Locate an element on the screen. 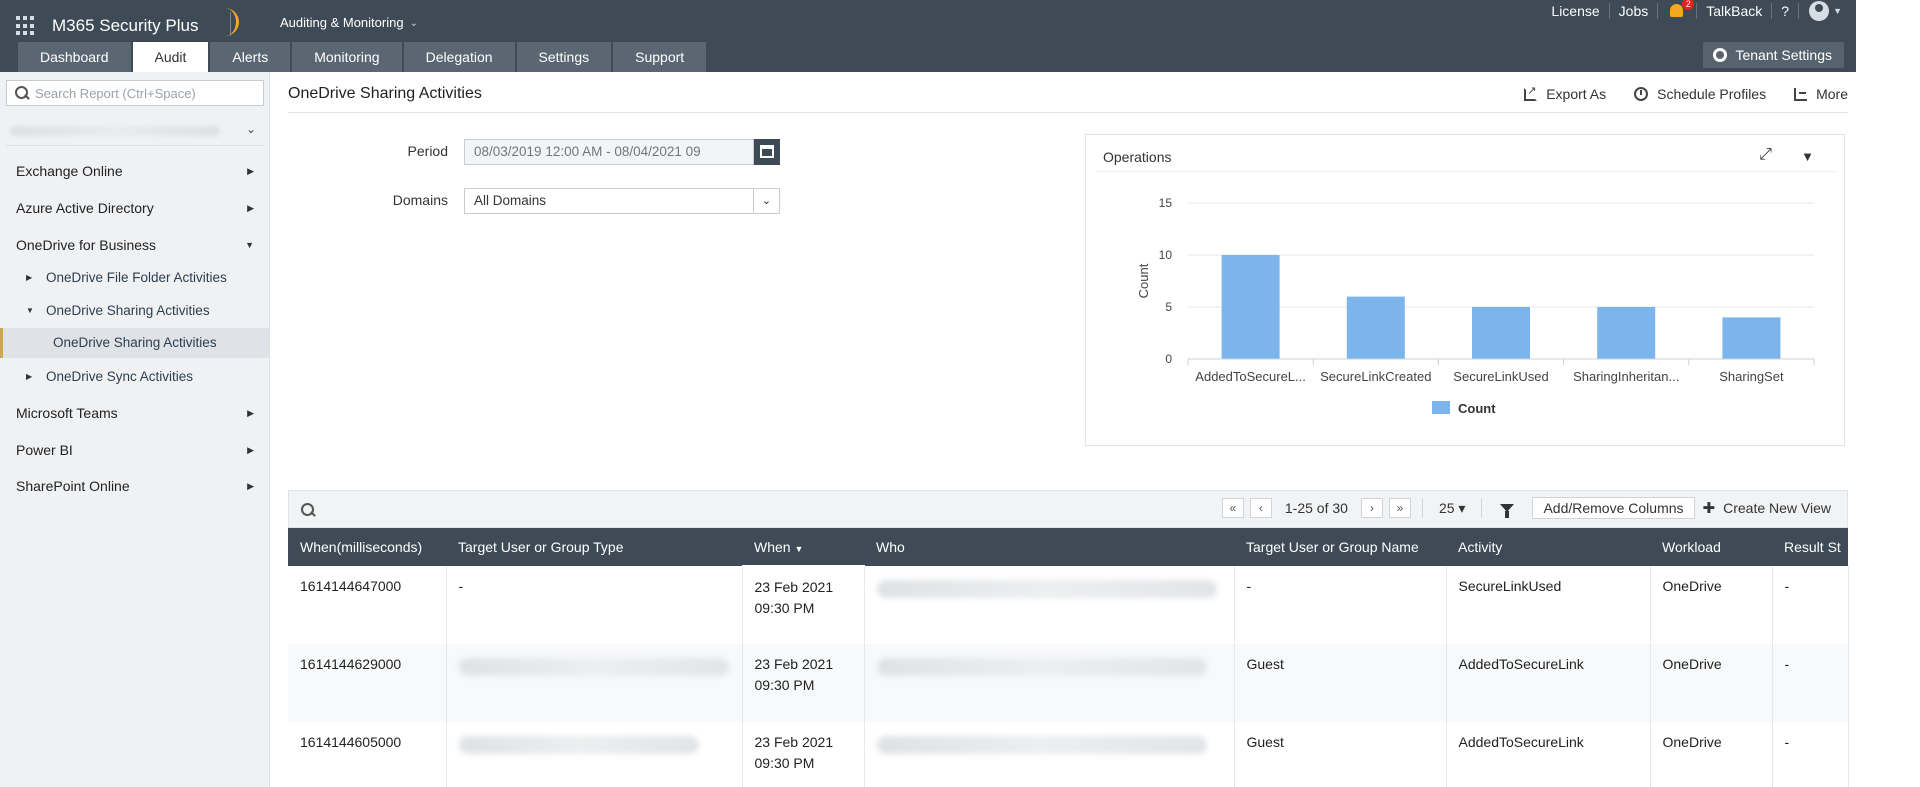 This screenshot has height=787, width=1920. more-button: More is located at coordinates (1821, 94).